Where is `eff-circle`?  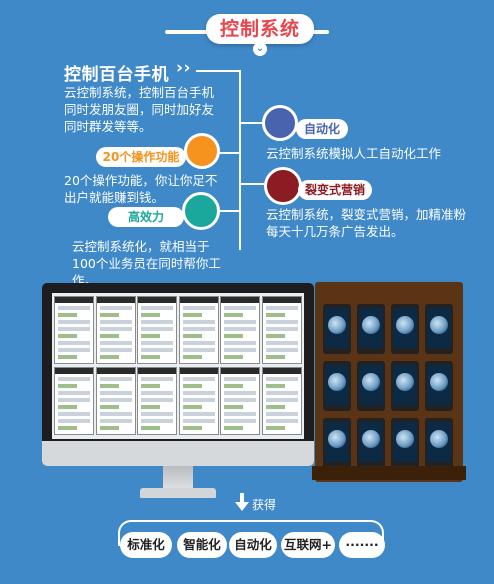
eff-circle is located at coordinates (201, 211).